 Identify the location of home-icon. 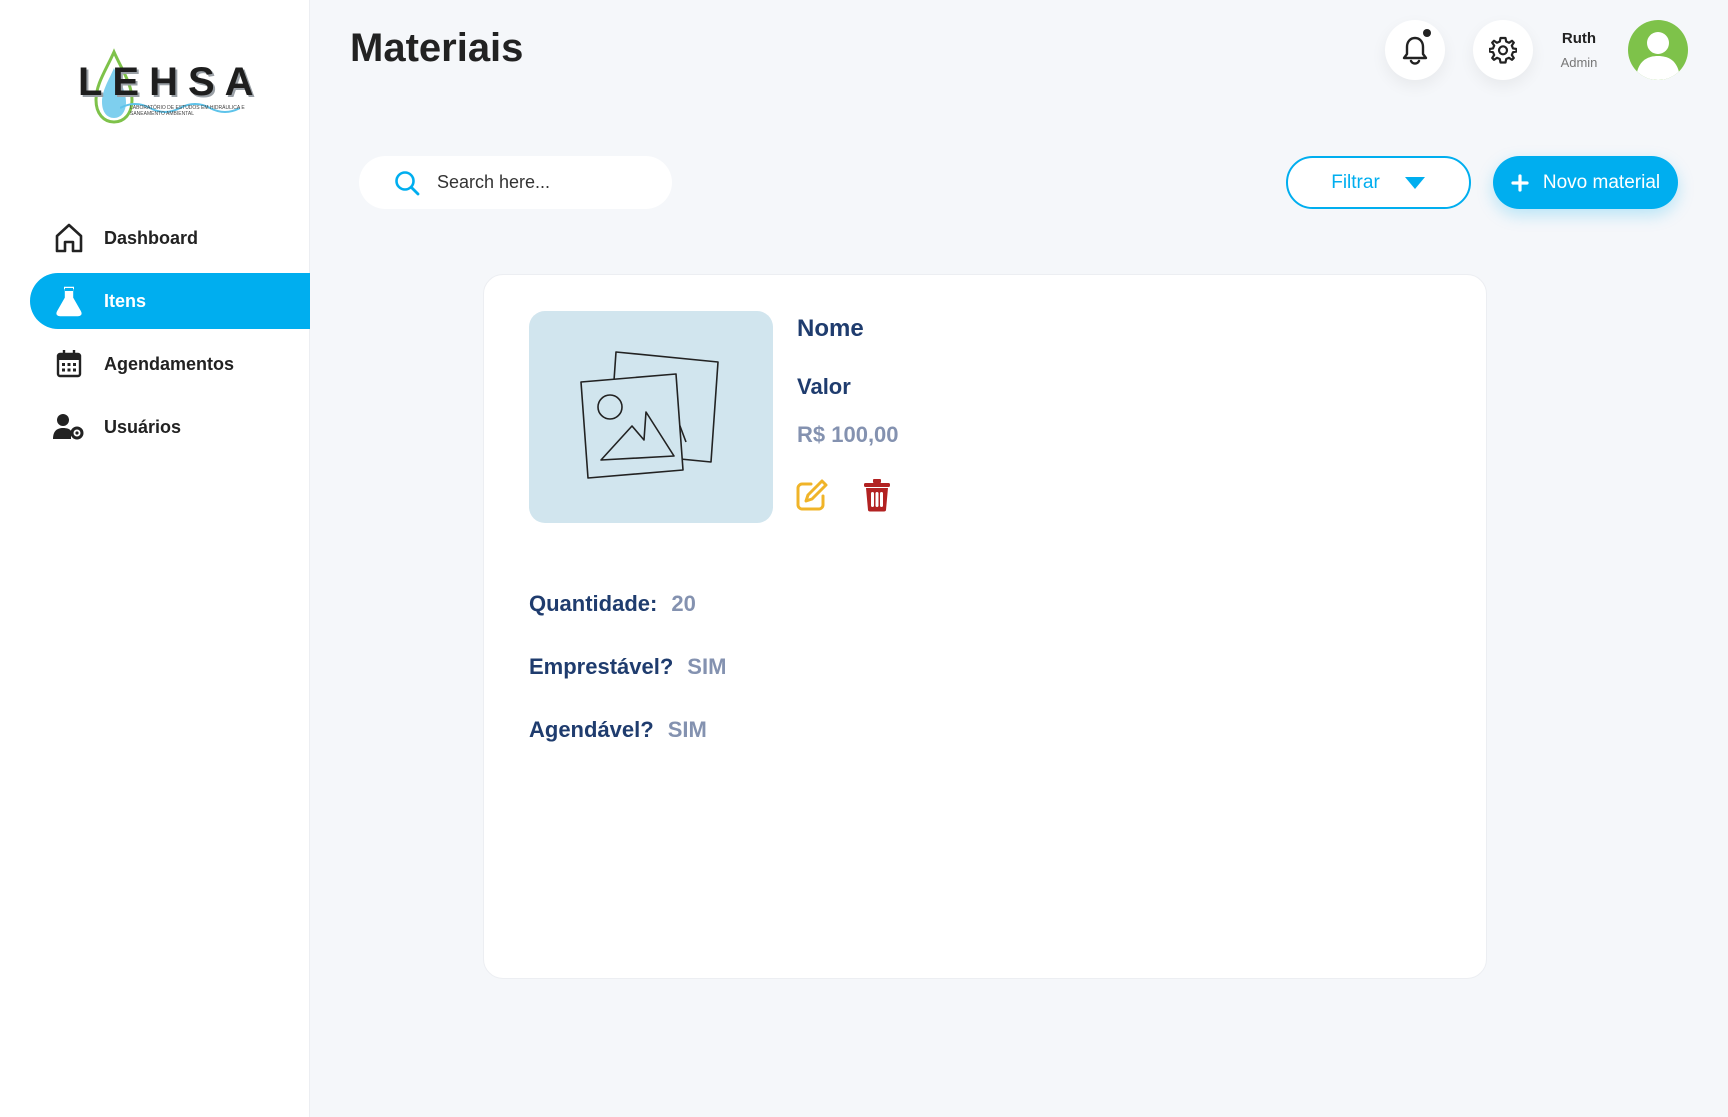
(69, 238).